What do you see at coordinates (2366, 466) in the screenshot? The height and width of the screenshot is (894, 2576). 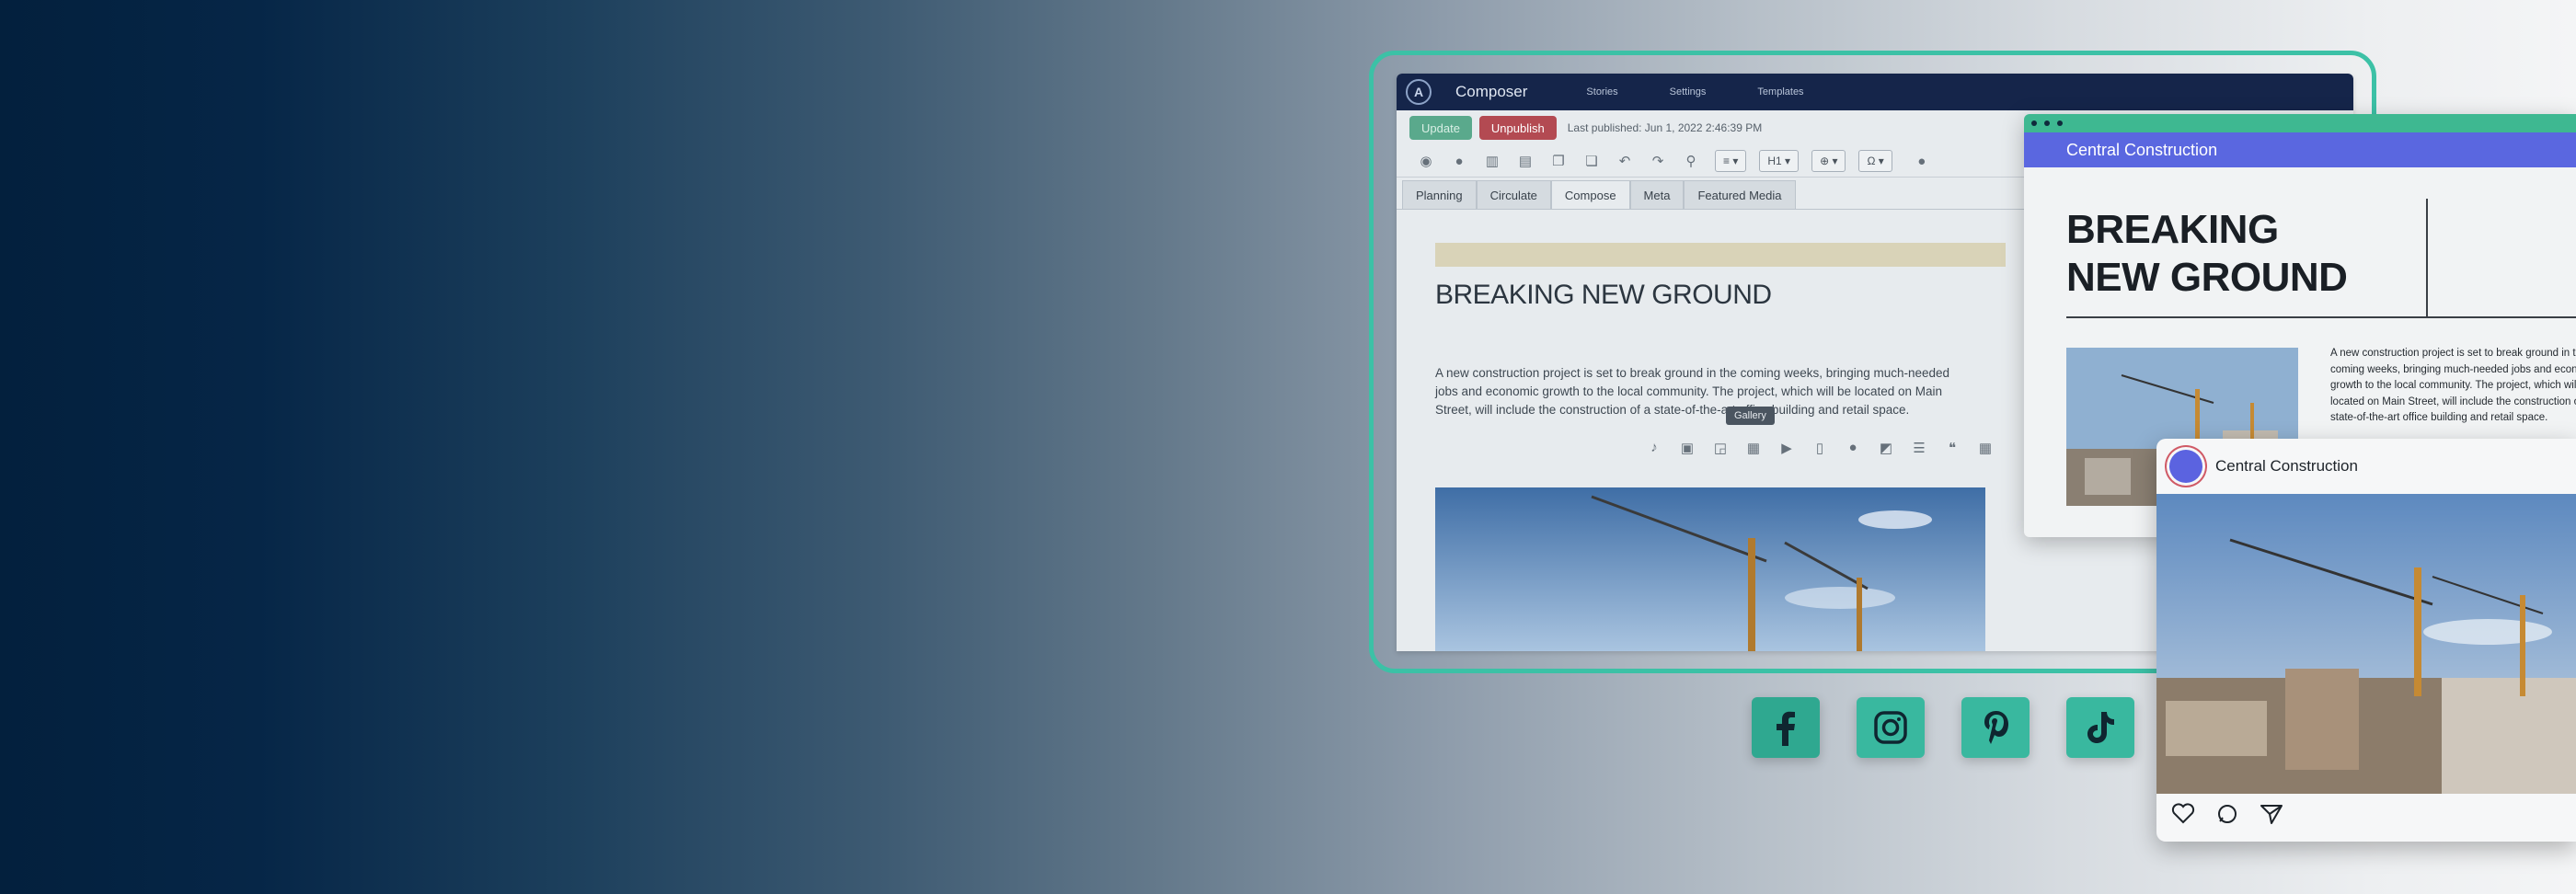 I see `post-header: Central Construction` at bounding box center [2366, 466].